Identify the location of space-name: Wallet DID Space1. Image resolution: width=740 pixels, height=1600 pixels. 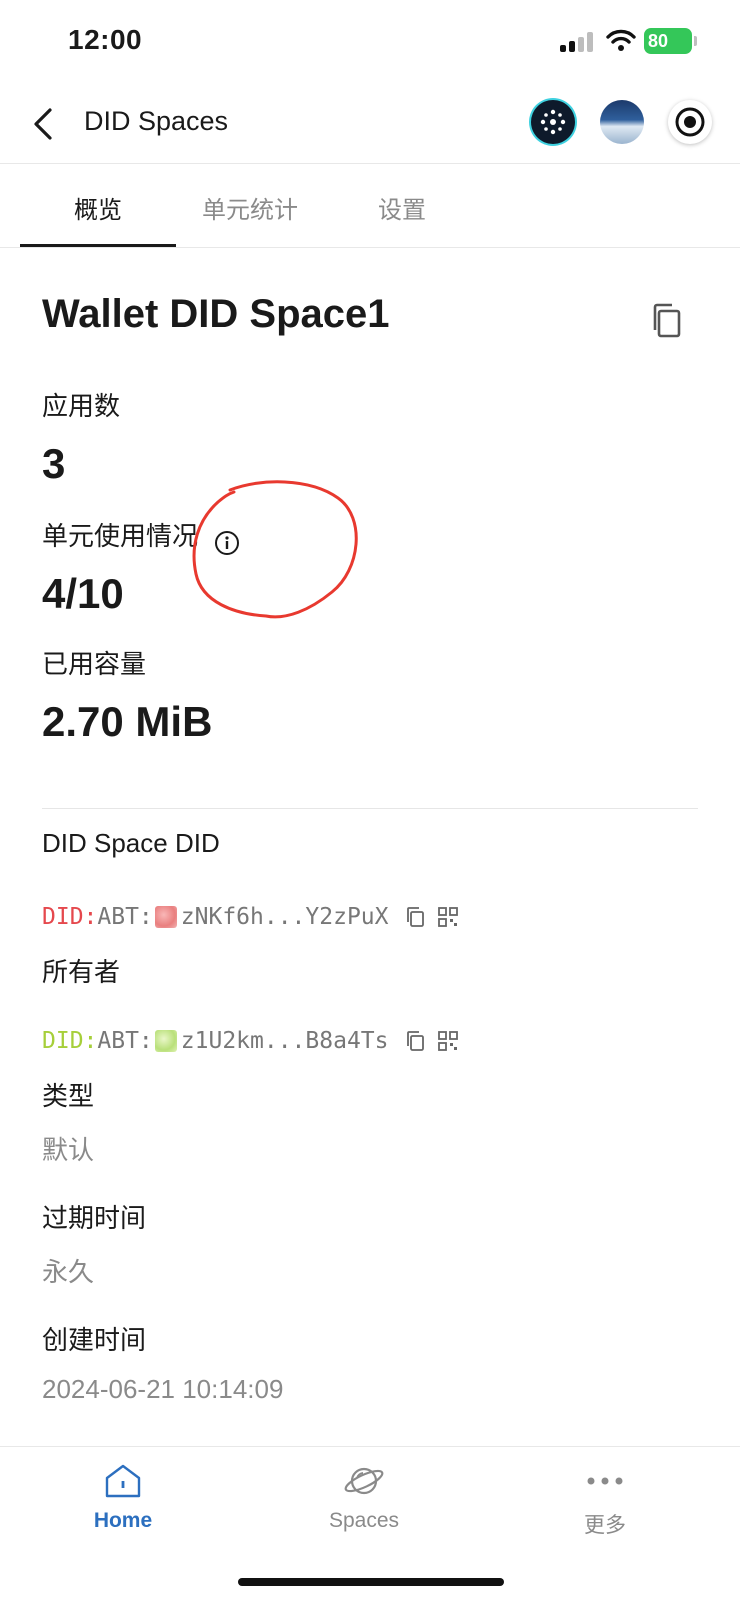
(216, 314).